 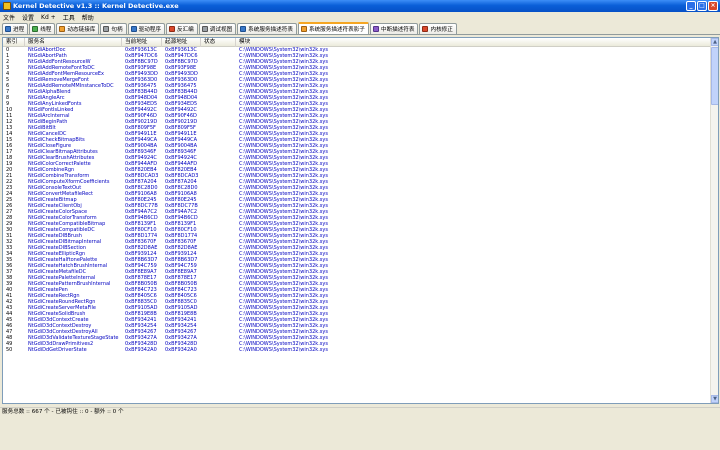 I want to click on tab-label: 线程, so click(x=46, y=30).